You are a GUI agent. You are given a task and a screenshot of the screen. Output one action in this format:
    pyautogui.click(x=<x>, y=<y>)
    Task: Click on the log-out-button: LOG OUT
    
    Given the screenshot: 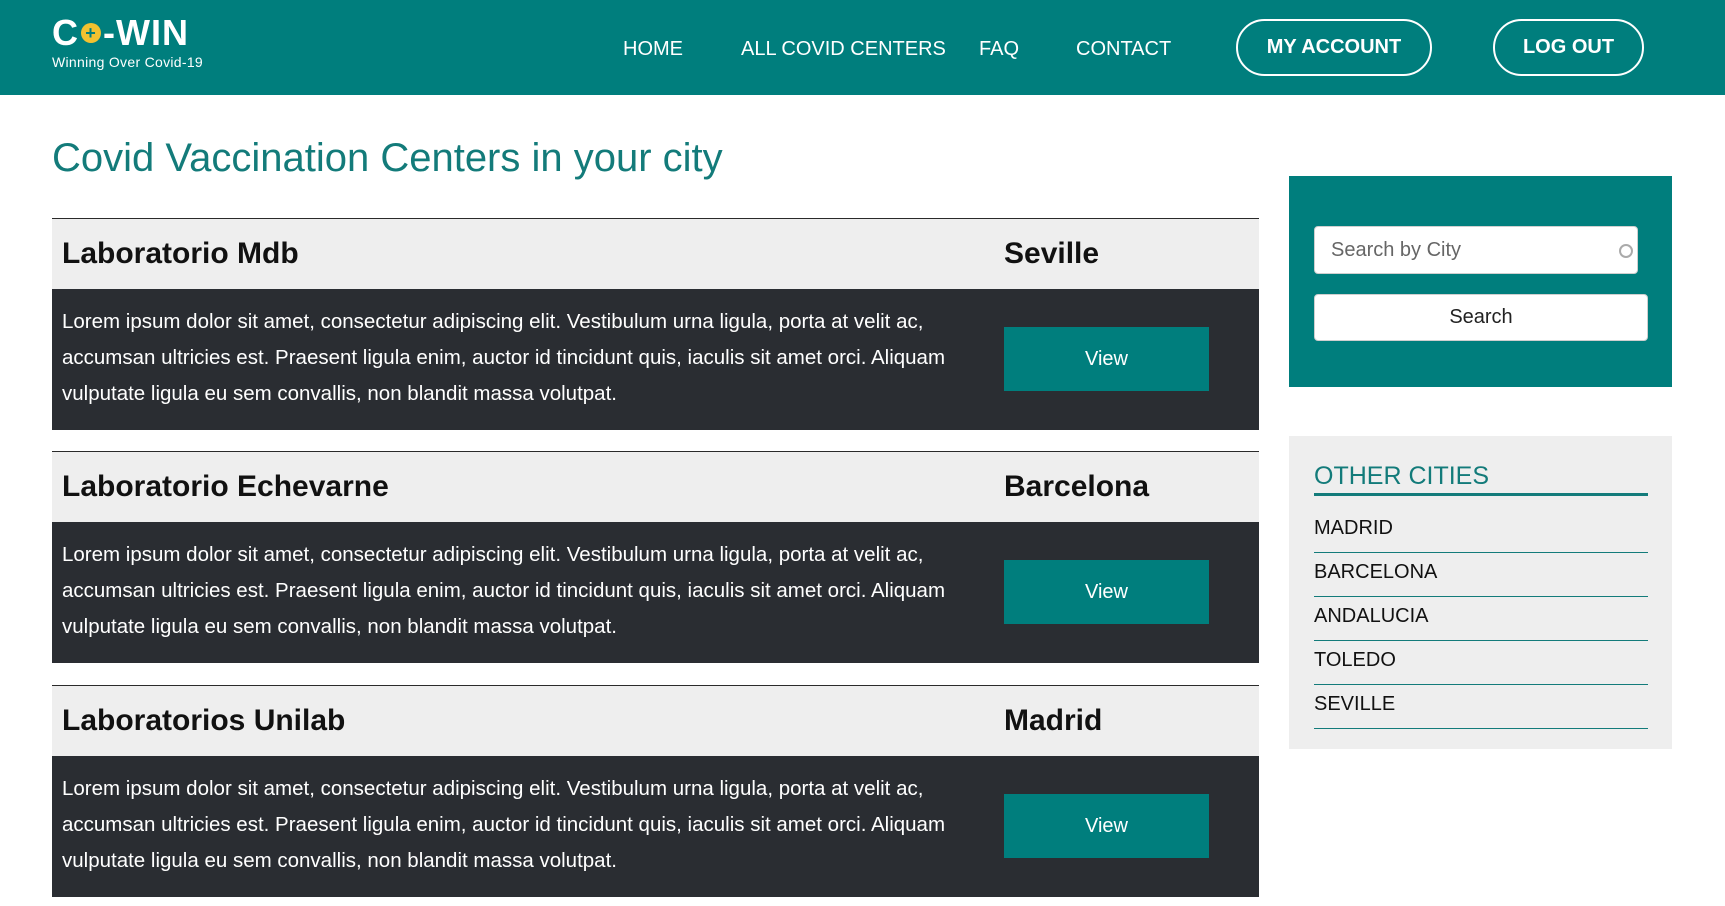 What is the action you would take?
    pyautogui.click(x=1568, y=47)
    